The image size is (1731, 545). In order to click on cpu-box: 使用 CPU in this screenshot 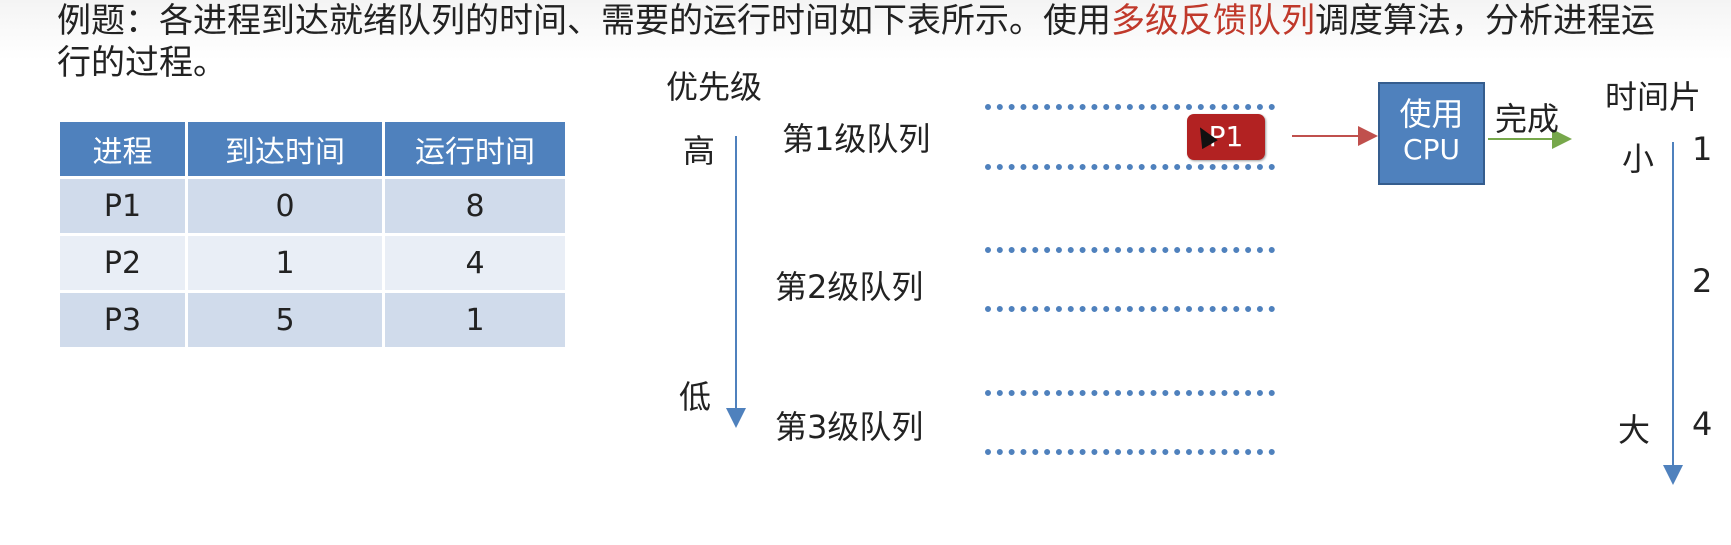, I will do `click(1431, 133)`.